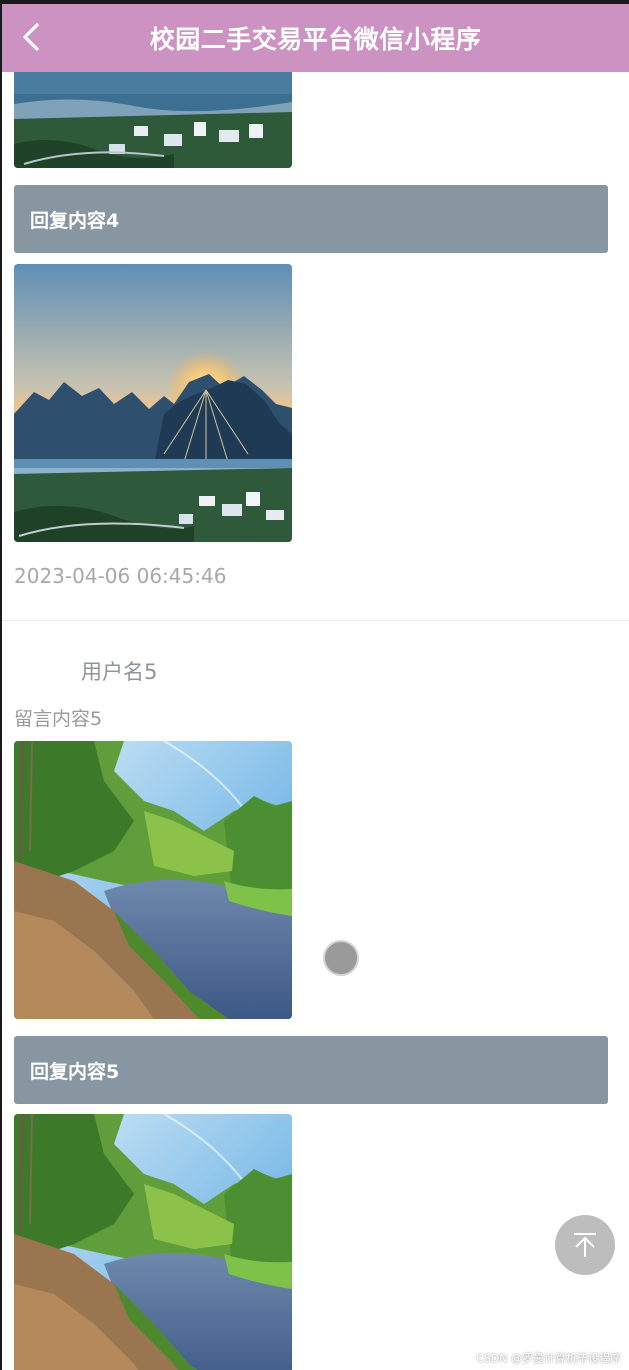 The image size is (629, 1370). I want to click on post-time: 2023-04-06 06:45:46, so click(120, 576).